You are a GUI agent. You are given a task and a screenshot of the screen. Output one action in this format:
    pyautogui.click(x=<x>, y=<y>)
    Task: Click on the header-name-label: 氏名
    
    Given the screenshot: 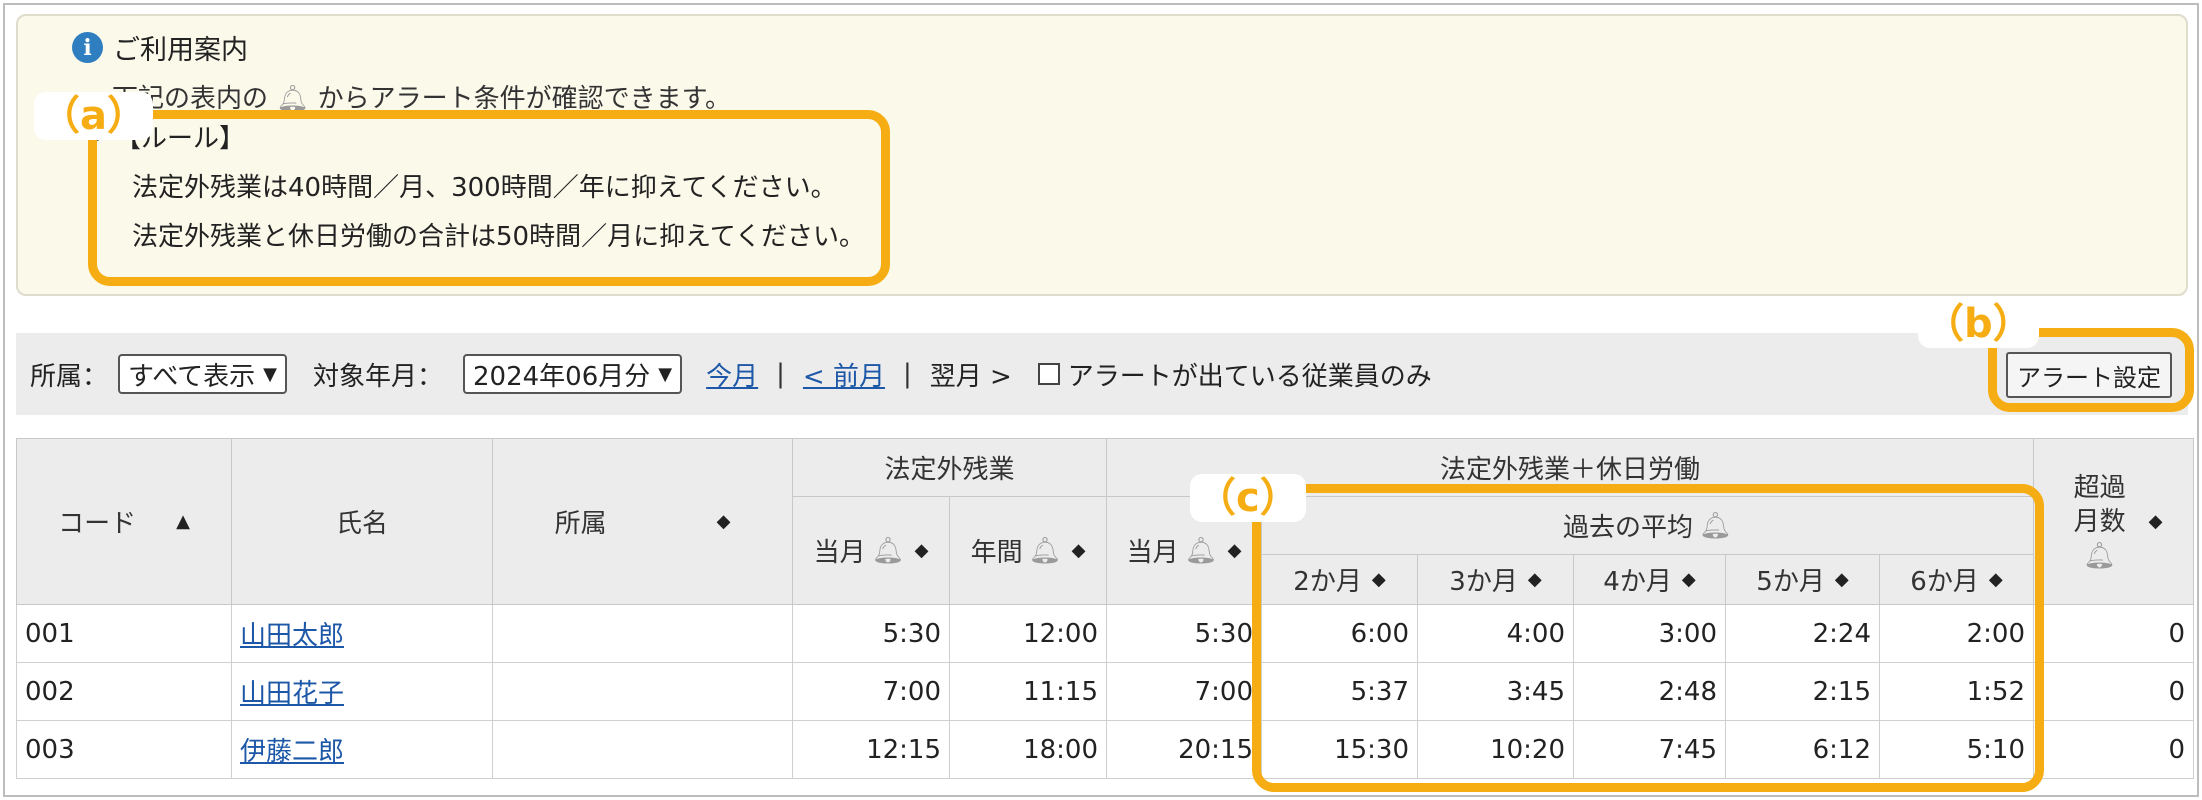 What is the action you would take?
    pyautogui.click(x=361, y=524)
    